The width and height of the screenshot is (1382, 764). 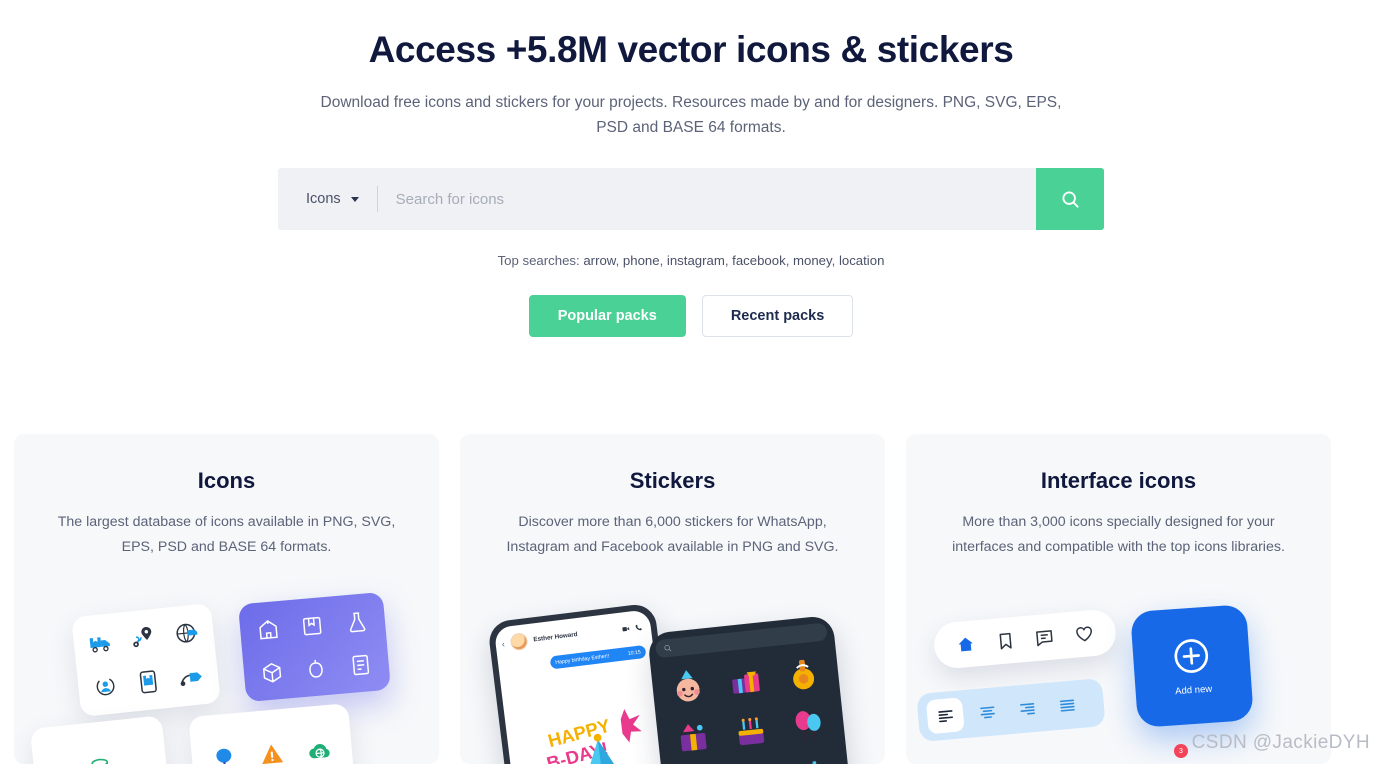 What do you see at coordinates (273, 754) in the screenshot?
I see `warning-triangle-icon` at bounding box center [273, 754].